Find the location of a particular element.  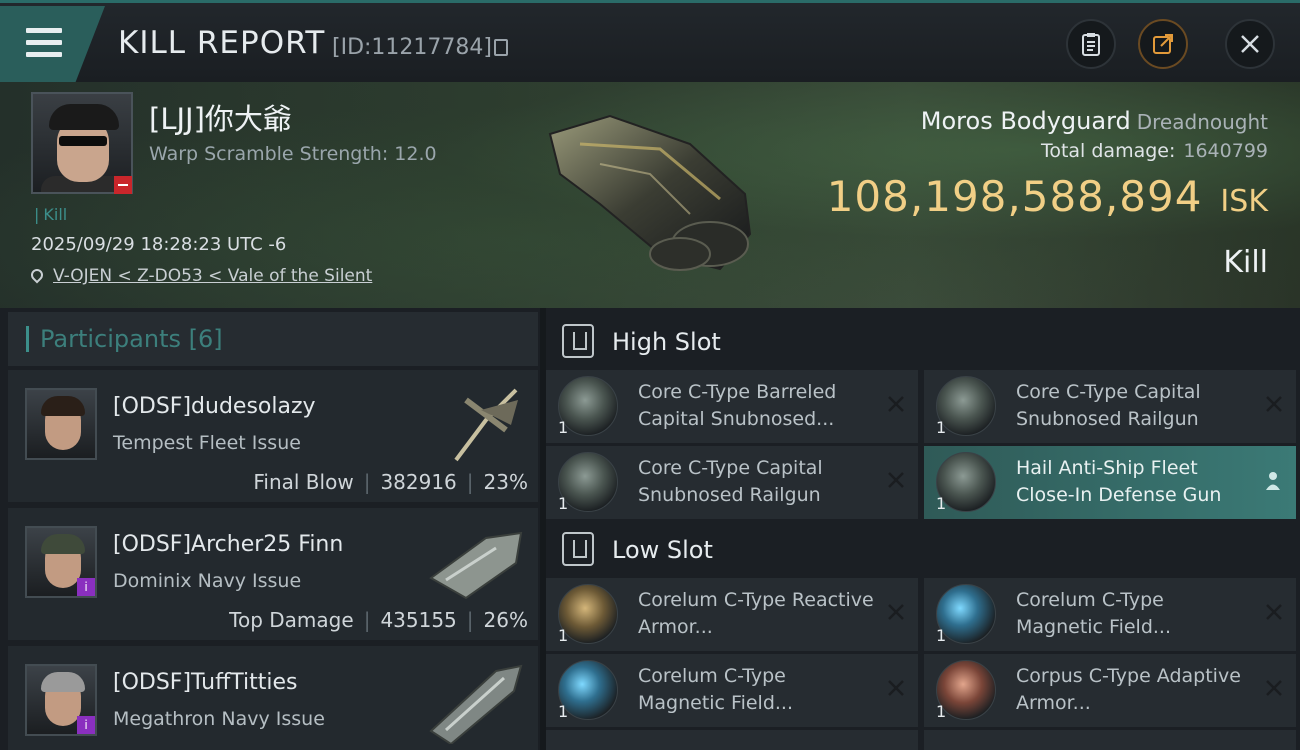

low-slot-title: Low Slot is located at coordinates (662, 550).